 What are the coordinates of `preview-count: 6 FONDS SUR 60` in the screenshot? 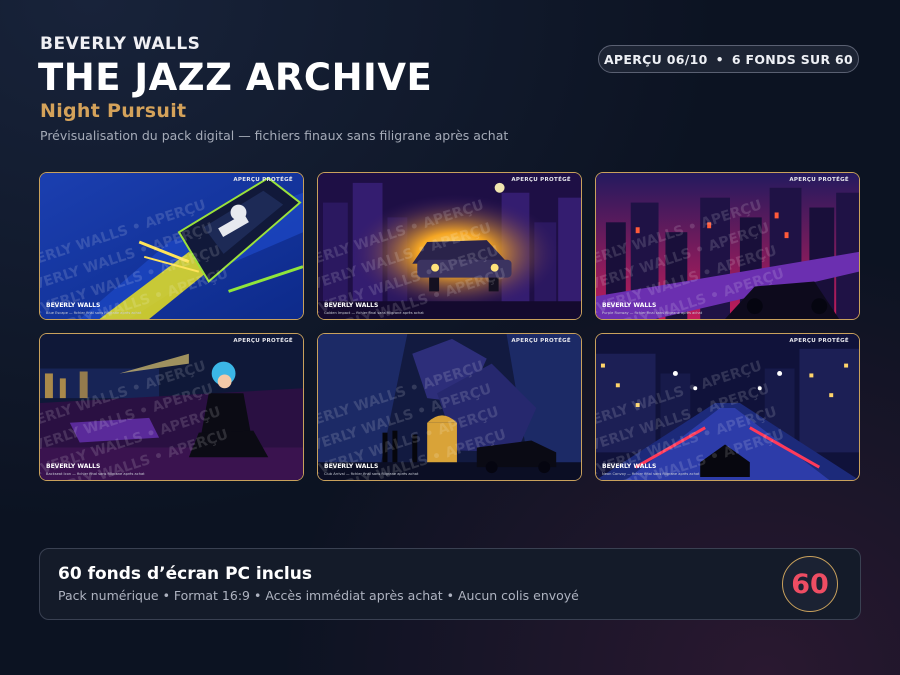 It's located at (792, 59).